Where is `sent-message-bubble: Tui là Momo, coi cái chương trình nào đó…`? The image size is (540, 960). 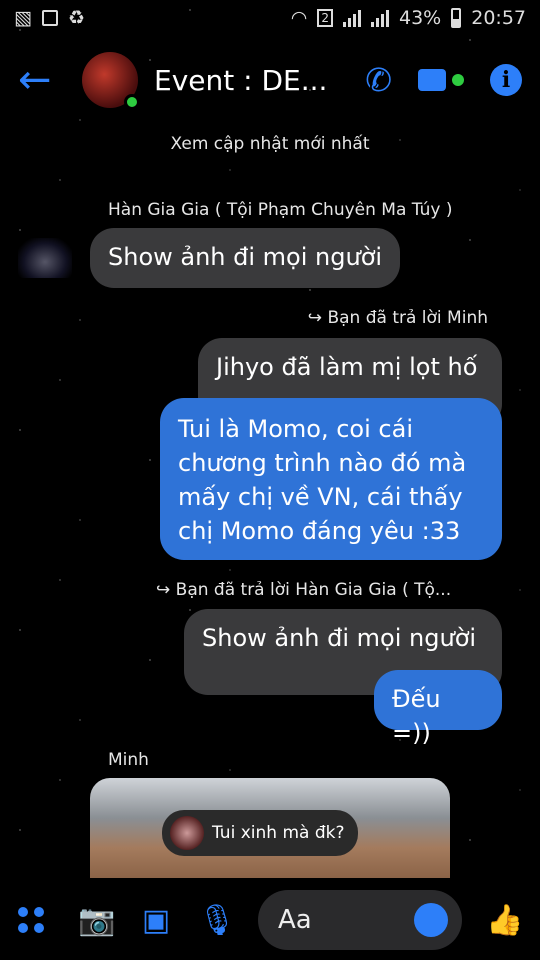 sent-message-bubble: Tui là Momo, coi cái chương trình nào đó… is located at coordinates (331, 479).